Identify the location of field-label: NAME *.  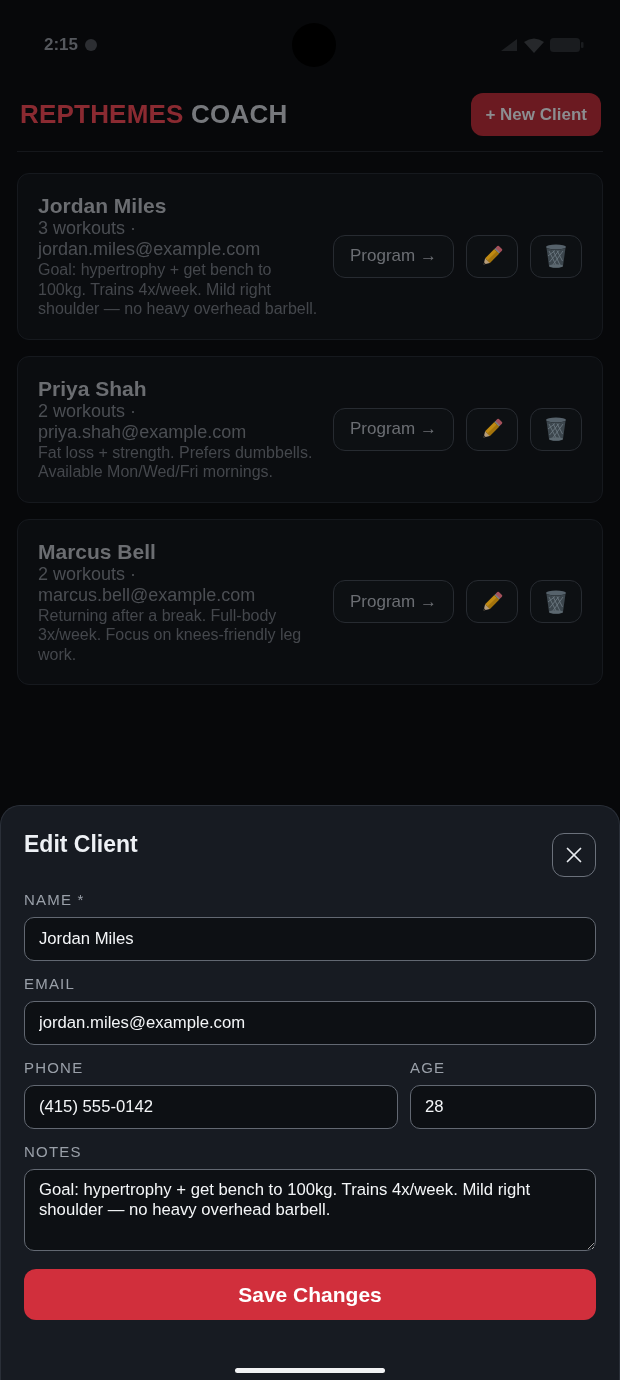
(55, 900).